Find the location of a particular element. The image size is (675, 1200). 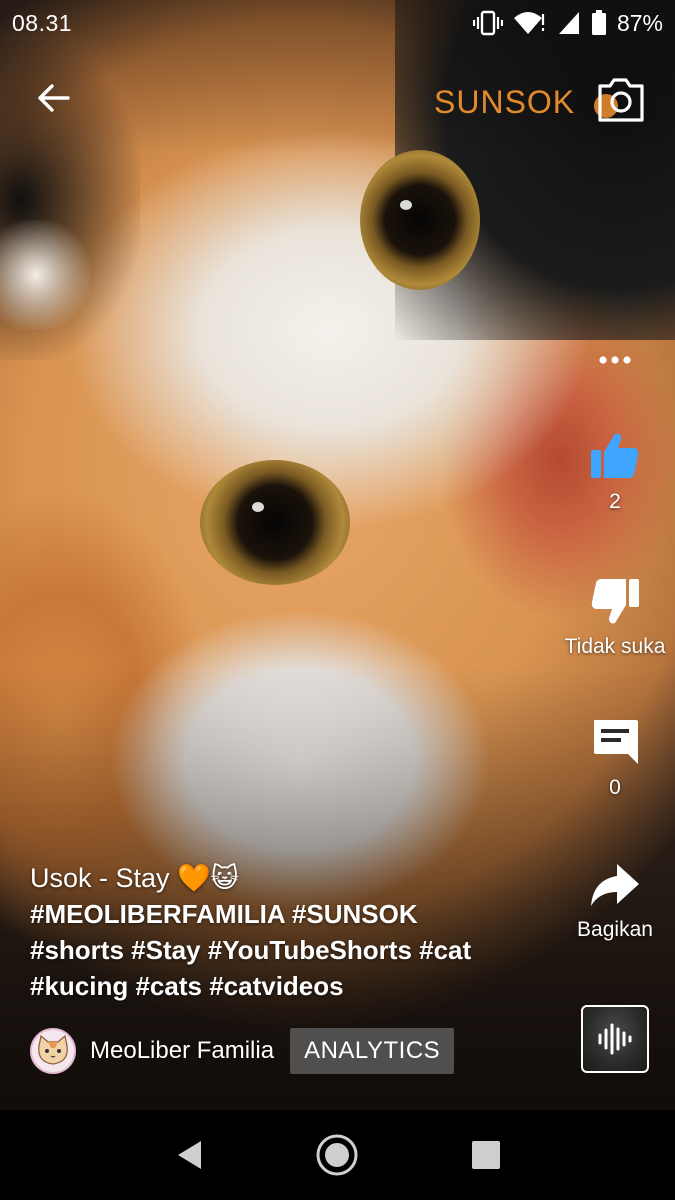

like-count: 2 is located at coordinates (615, 501).